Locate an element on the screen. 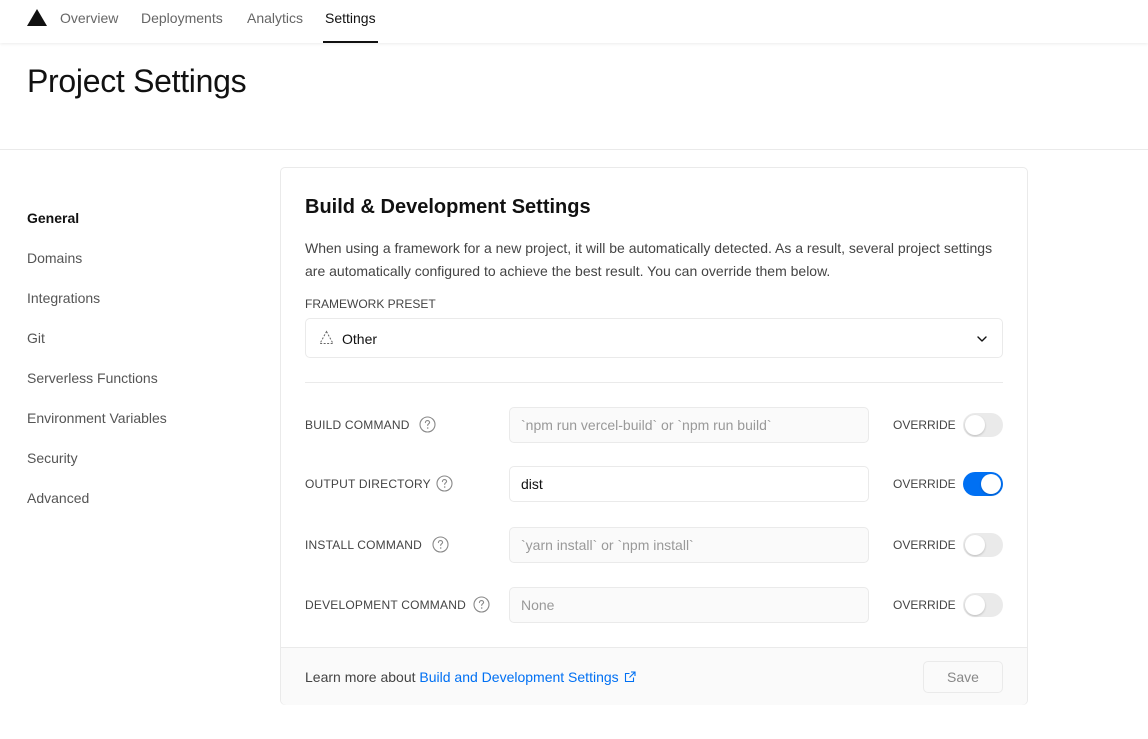 This screenshot has height=739, width=1148. install-command-label: INSTALL COMMAND is located at coordinates (364, 545).